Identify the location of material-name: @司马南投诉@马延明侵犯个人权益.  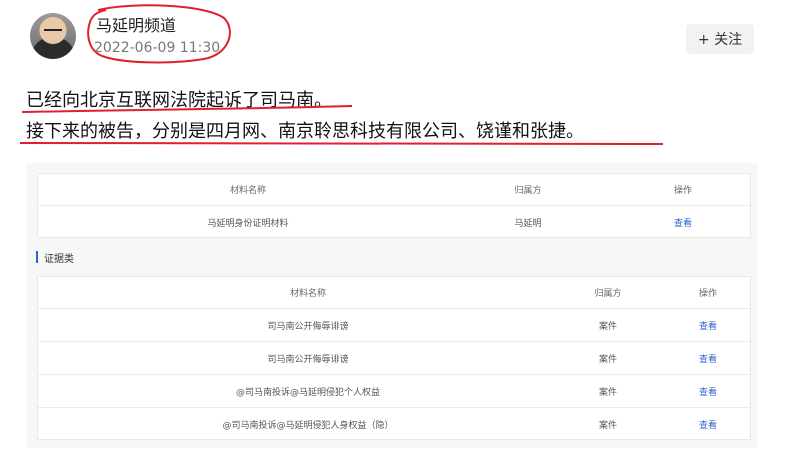
(307, 392).